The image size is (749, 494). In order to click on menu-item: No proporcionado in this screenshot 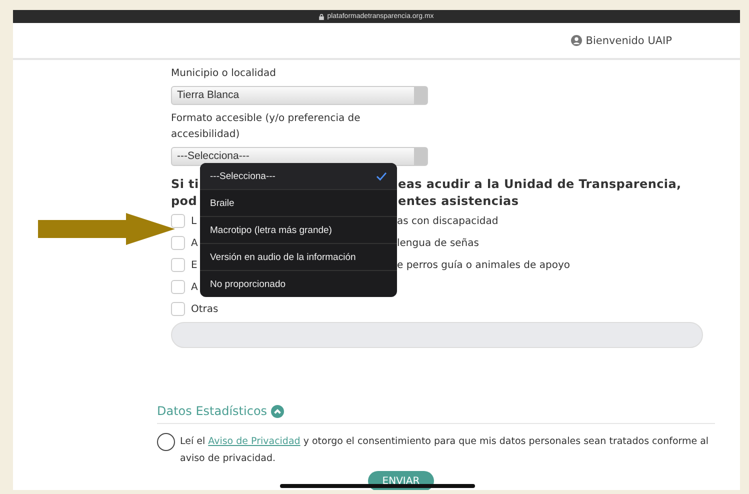, I will do `click(298, 284)`.